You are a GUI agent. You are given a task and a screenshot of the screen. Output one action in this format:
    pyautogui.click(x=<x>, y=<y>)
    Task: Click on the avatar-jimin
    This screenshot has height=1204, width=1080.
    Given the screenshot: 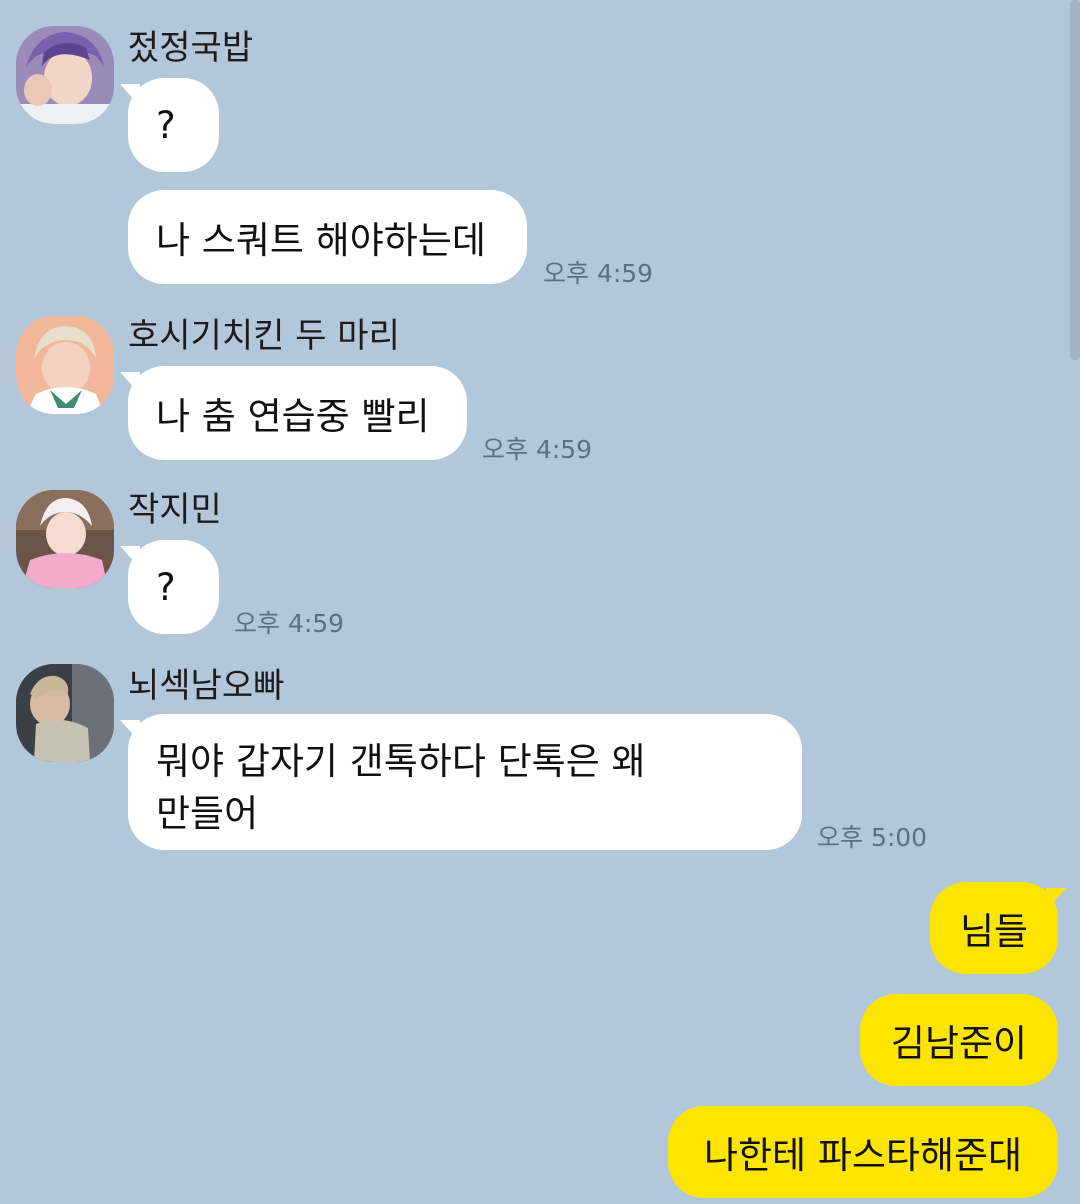 What is the action you would take?
    pyautogui.click(x=65, y=539)
    